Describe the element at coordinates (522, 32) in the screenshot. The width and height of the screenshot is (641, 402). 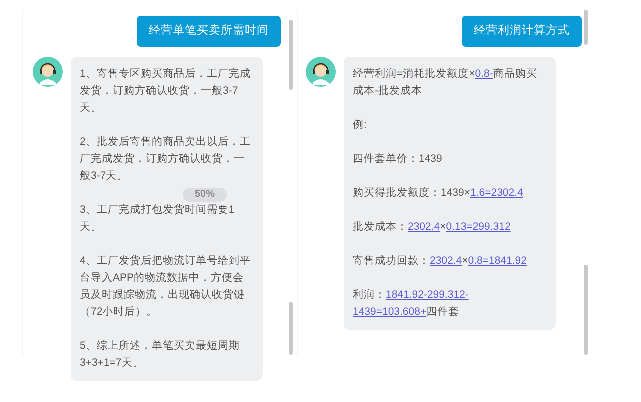
I see `question-bubble: 经营利润计算方式` at that location.